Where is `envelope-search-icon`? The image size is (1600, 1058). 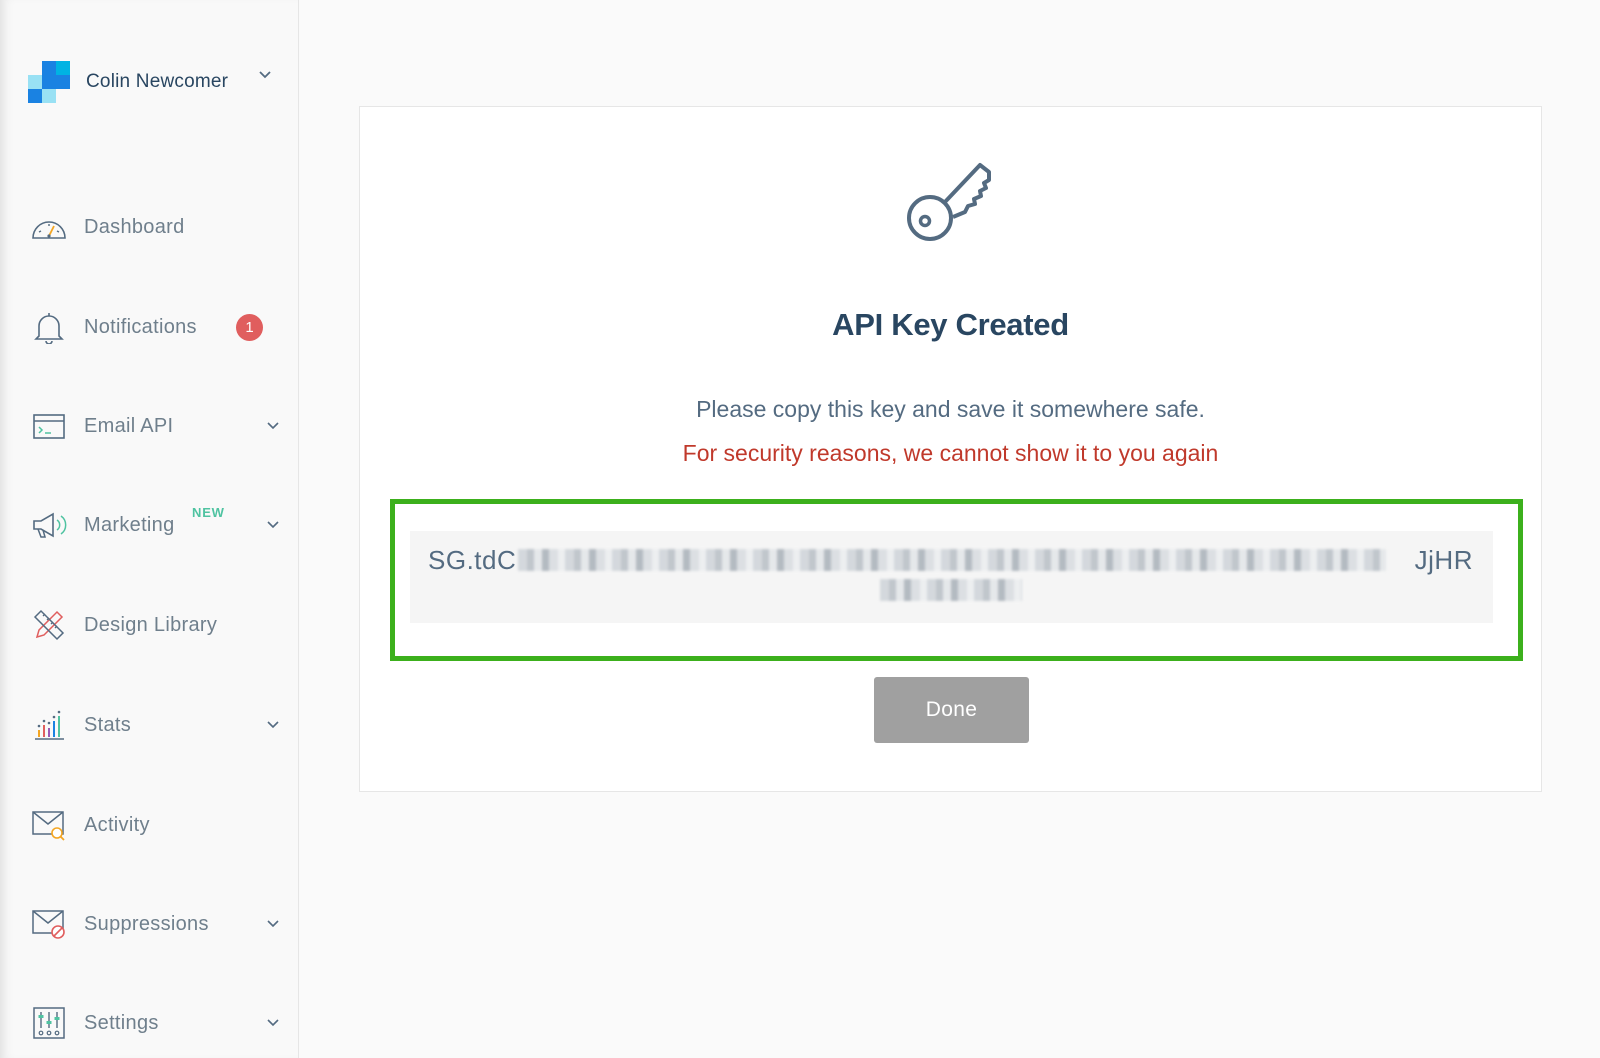
envelope-search-icon is located at coordinates (49, 825).